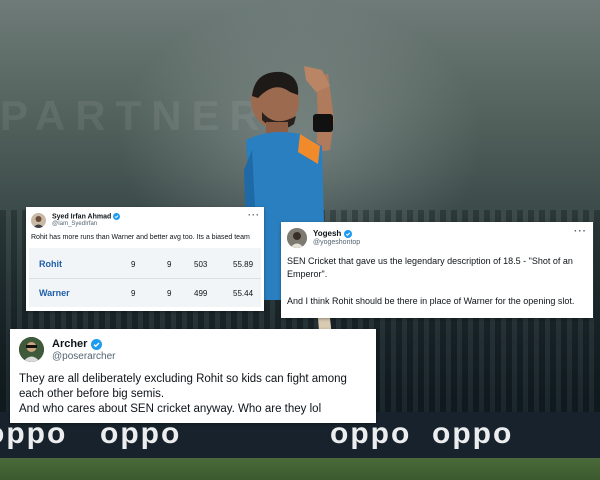 The width and height of the screenshot is (600, 480). What do you see at coordinates (336, 242) in the screenshot?
I see `author-handle: @yogeshontop` at bounding box center [336, 242].